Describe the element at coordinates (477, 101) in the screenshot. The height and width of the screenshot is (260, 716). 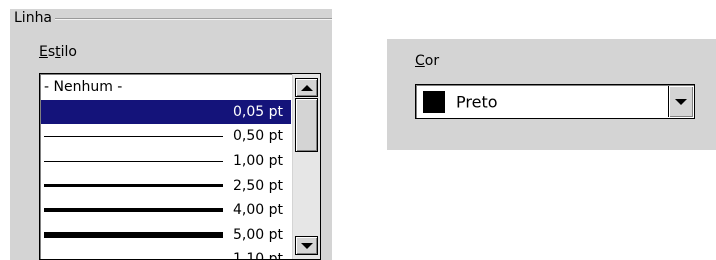
I see `selected-color: Preto` at that location.